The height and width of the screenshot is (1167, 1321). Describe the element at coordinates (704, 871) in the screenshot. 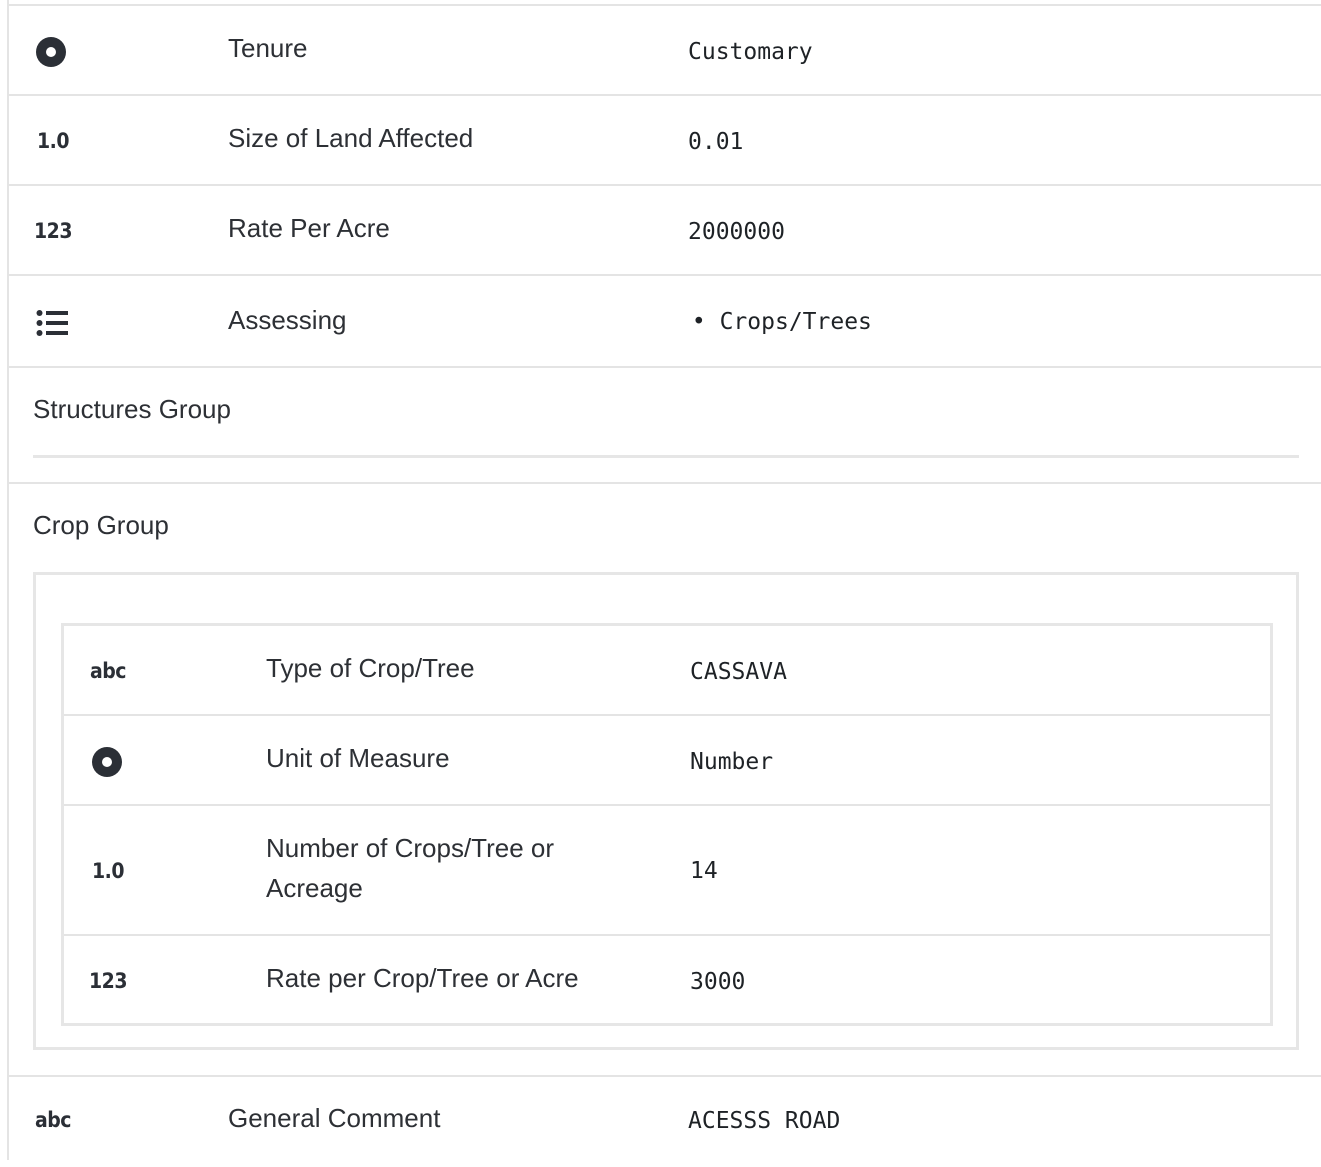

I see `field-value: 14` at that location.